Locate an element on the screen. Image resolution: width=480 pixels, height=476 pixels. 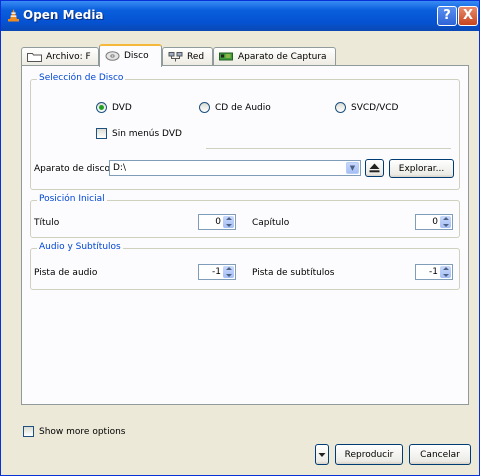
radio-svcd-vcd is located at coordinates (340, 107).